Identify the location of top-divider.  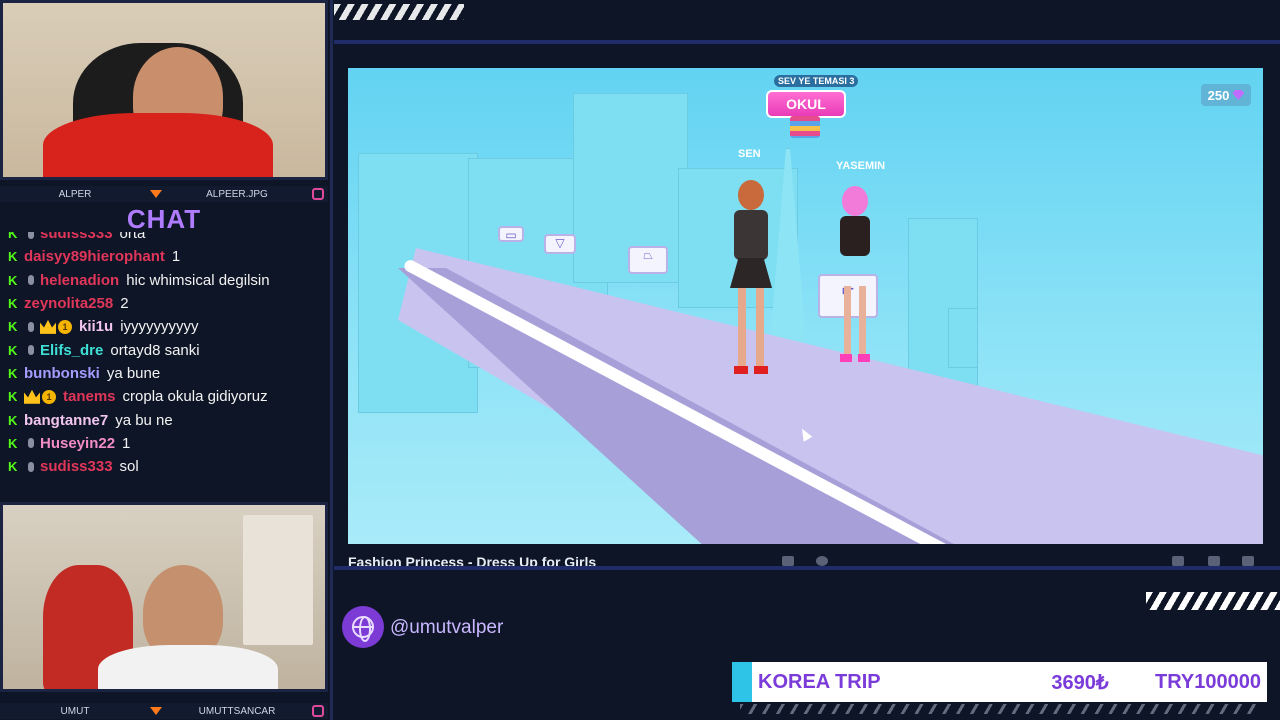
(807, 42).